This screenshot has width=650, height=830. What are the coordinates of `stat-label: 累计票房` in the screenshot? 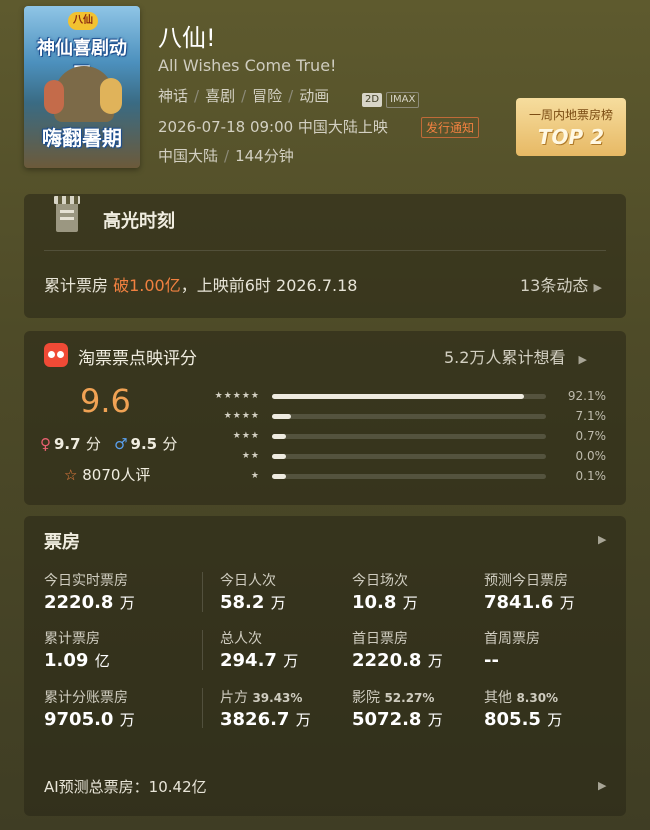 It's located at (72, 639).